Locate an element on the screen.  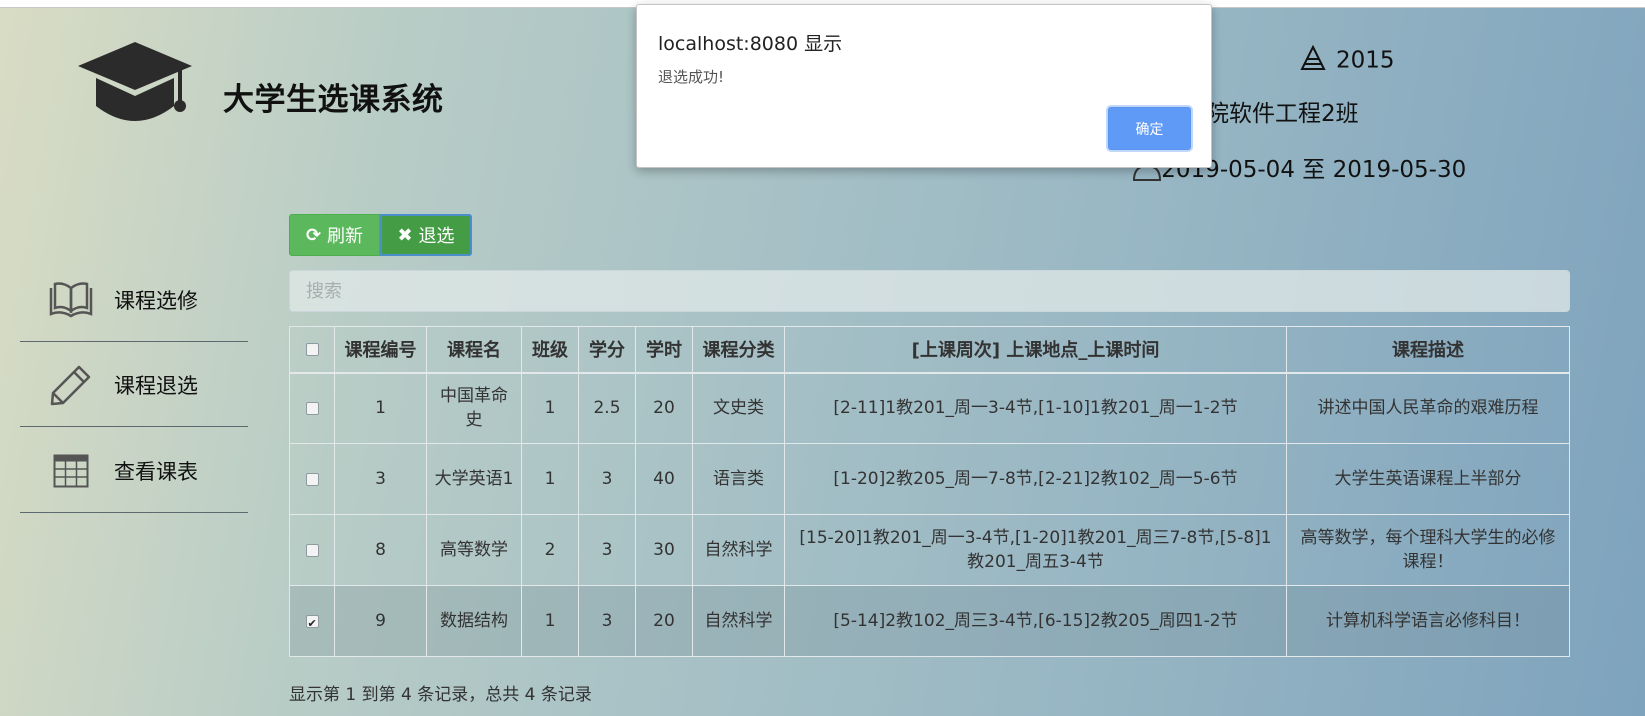
alert-dialog: localhost:8080 显示 退选成功! 确定 is located at coordinates (924, 86).